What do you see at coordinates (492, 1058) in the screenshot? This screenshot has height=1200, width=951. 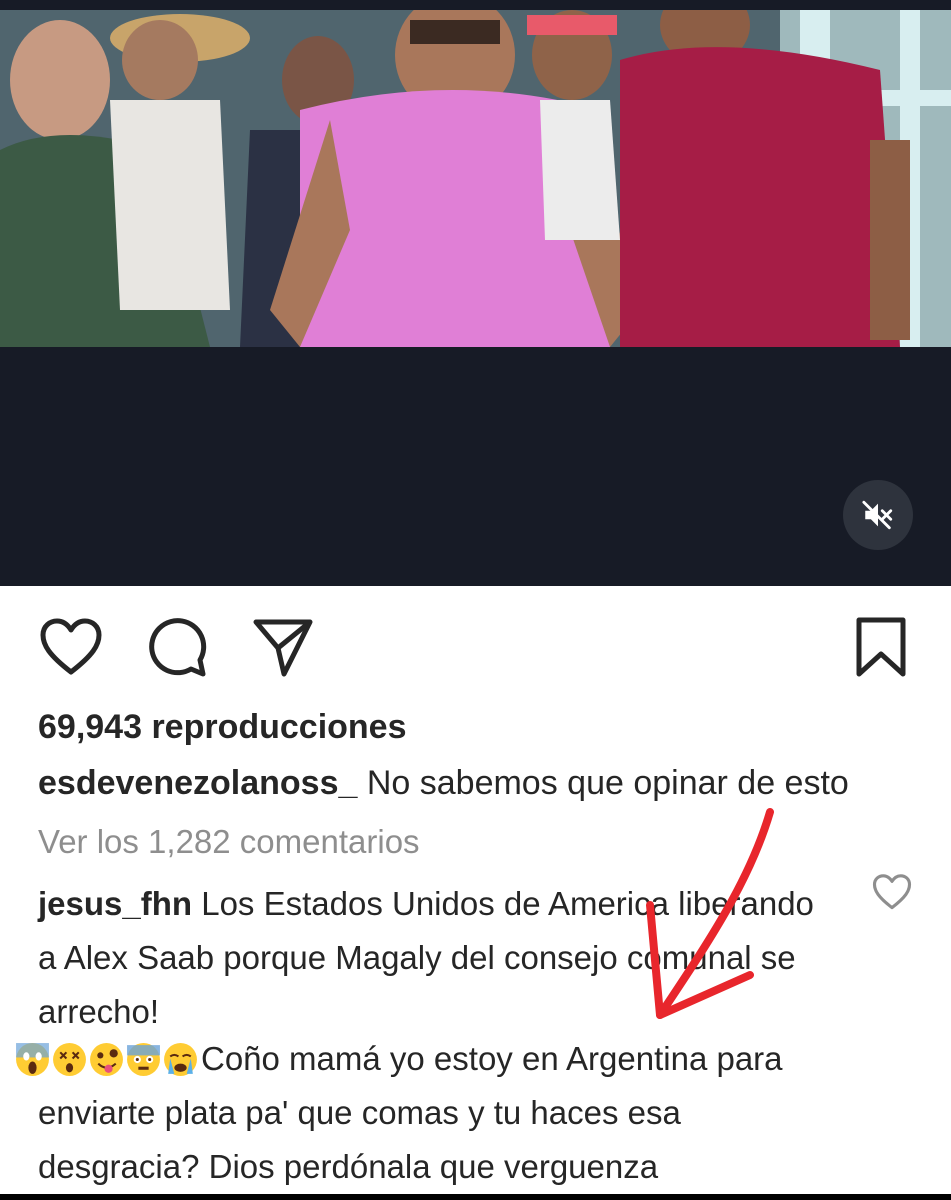 I see `comment-text-line: Coño mamá yo estoy en Argentina para` at bounding box center [492, 1058].